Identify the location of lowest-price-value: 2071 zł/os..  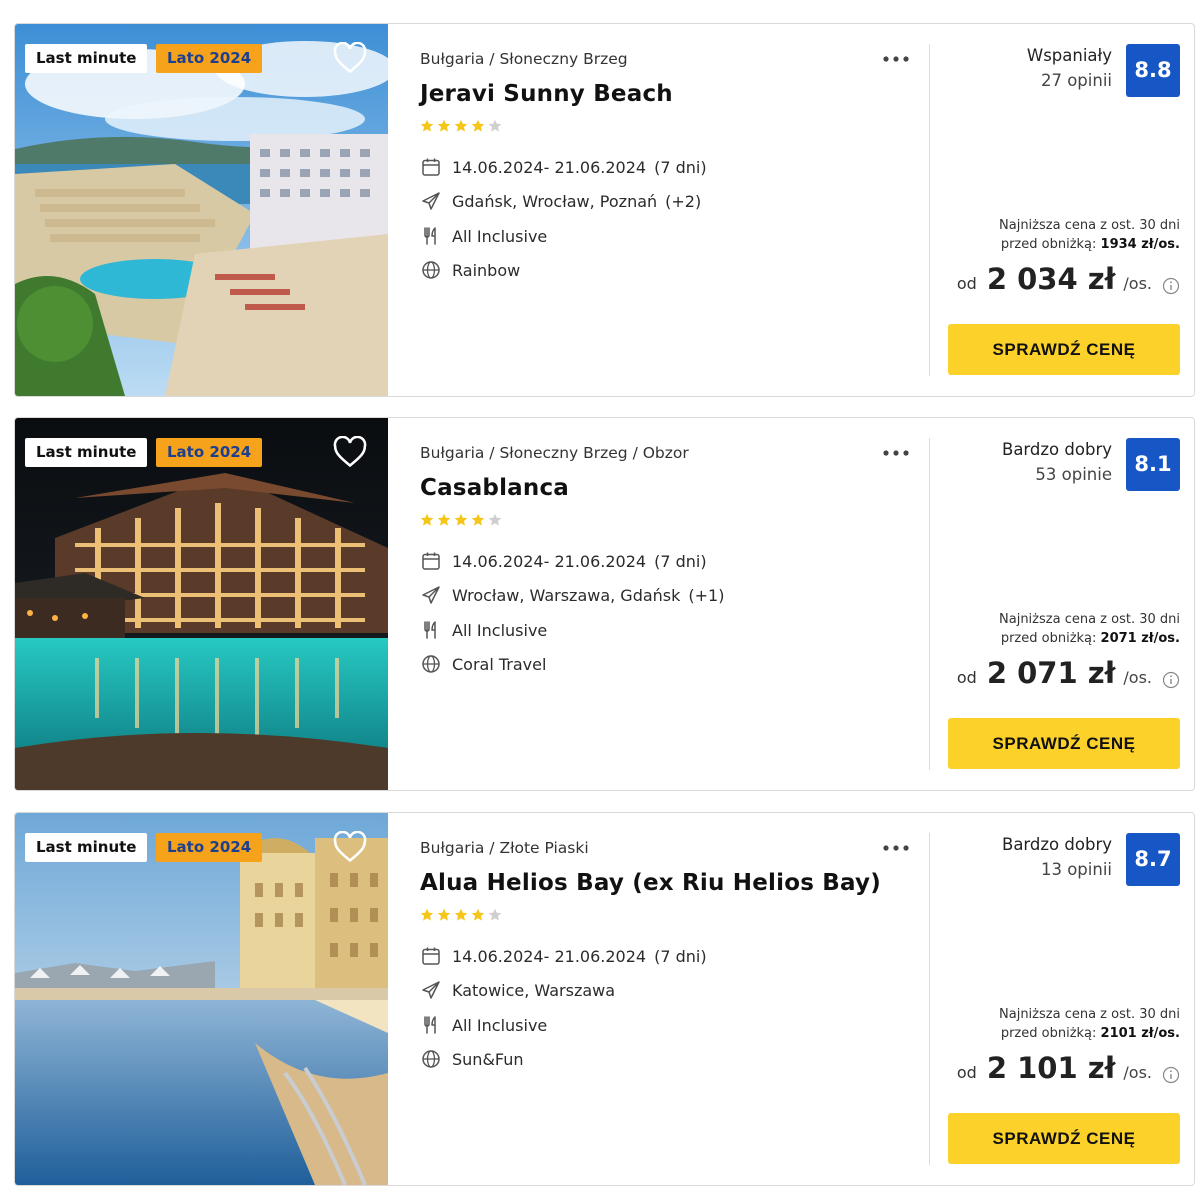
(1140, 638).